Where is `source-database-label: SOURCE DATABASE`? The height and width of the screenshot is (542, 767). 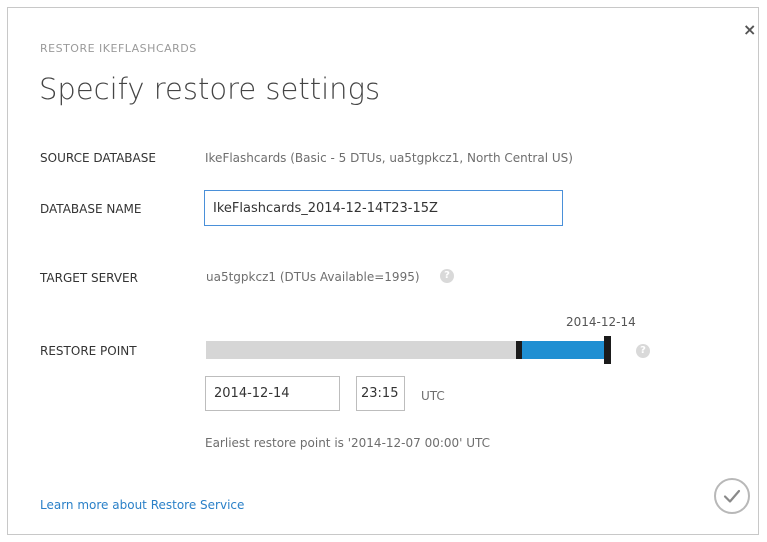 source-database-label: SOURCE DATABASE is located at coordinates (98, 158).